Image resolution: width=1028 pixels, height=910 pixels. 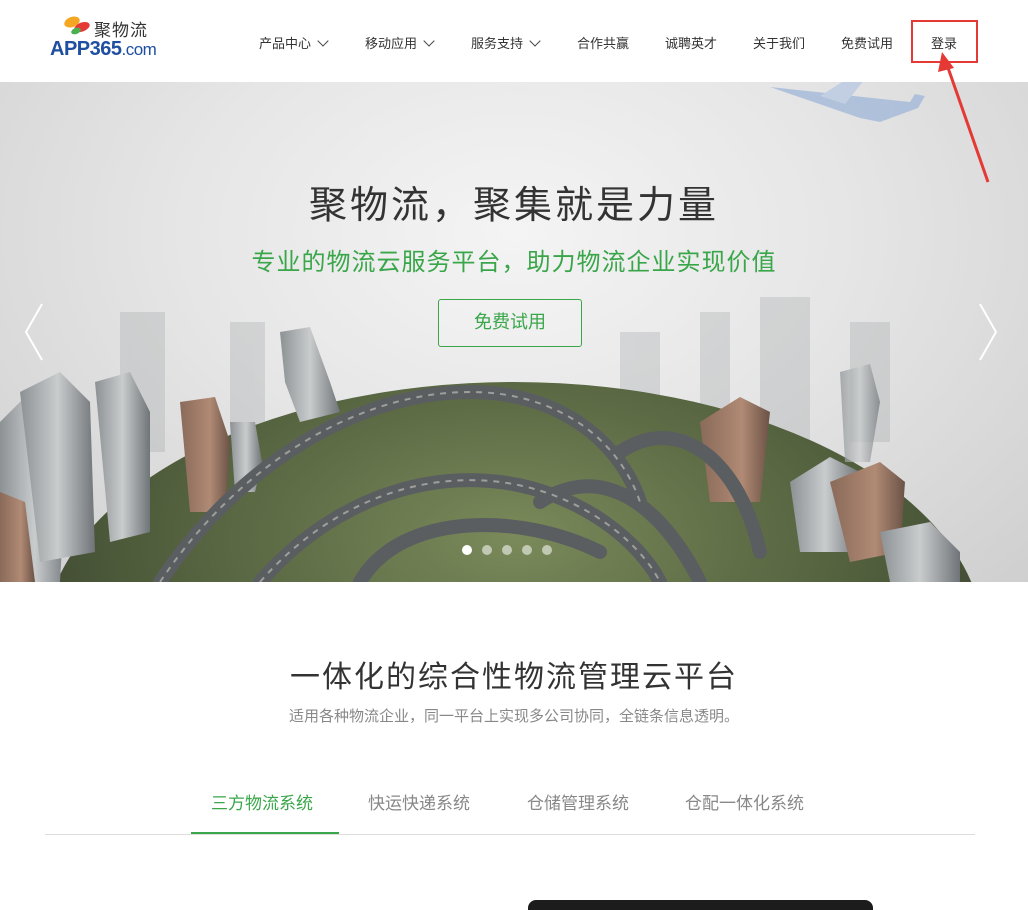 I want to click on nav-label: 免费试用, so click(x=867, y=44).